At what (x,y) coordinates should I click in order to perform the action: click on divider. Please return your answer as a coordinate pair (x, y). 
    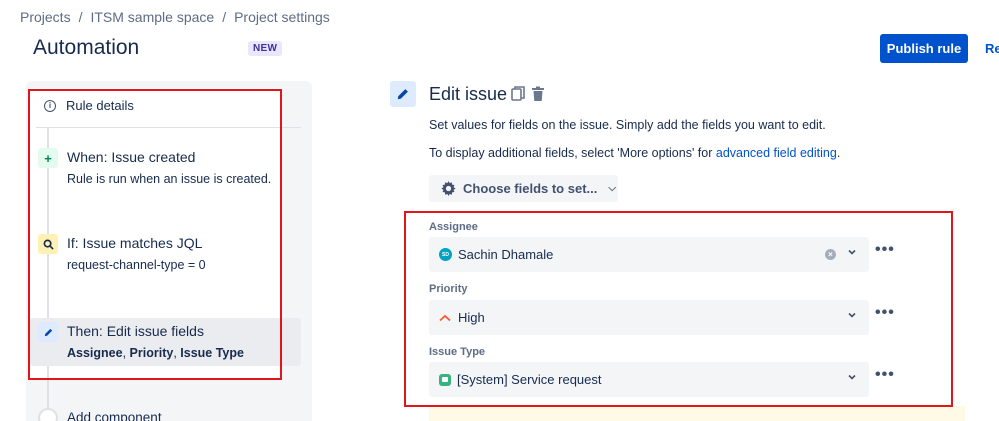
    Looking at the image, I should click on (168, 127).